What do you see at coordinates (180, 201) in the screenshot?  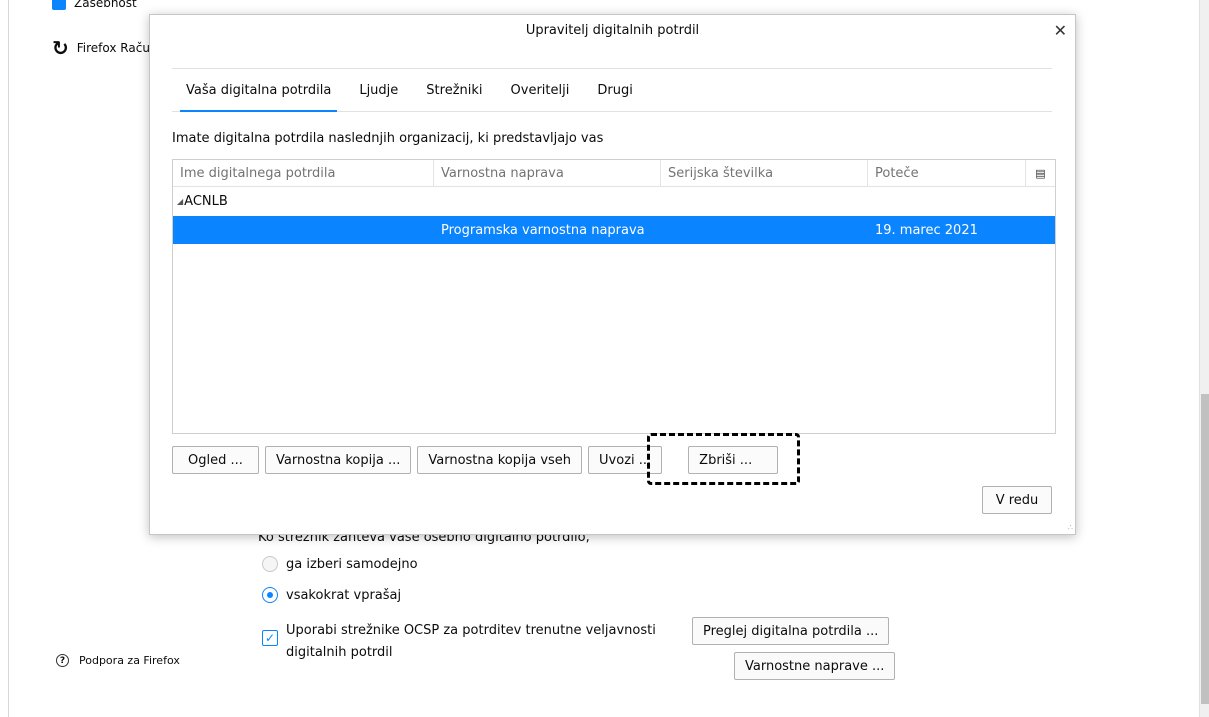 I see `twisty-open-icon: ◢` at bounding box center [180, 201].